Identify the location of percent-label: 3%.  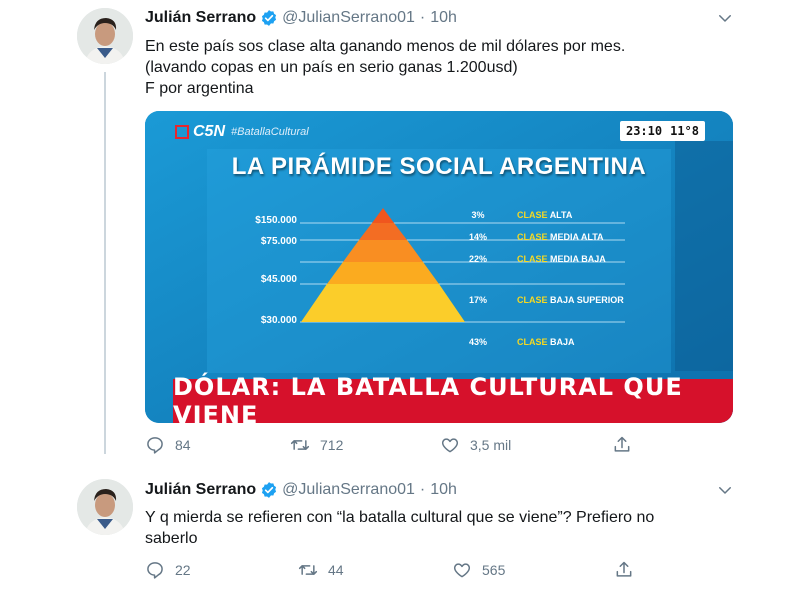
(478, 215).